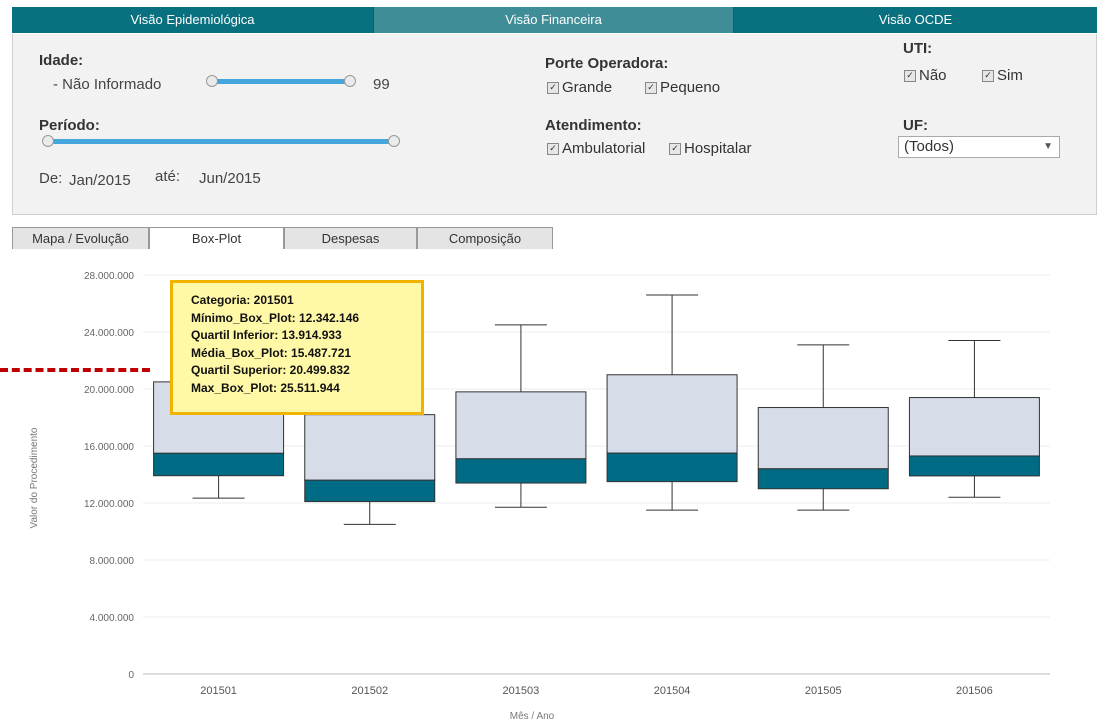 This screenshot has width=1097, height=723. What do you see at coordinates (75, 370) in the screenshot?
I see `dashed-marker-line` at bounding box center [75, 370].